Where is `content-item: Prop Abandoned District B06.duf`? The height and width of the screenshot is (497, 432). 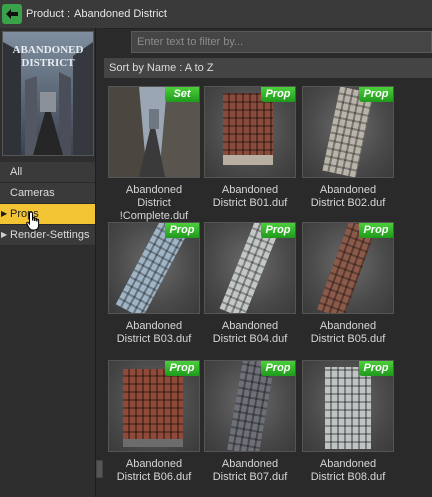
content-item: Prop Abandoned District B06.duf is located at coordinates (154, 422).